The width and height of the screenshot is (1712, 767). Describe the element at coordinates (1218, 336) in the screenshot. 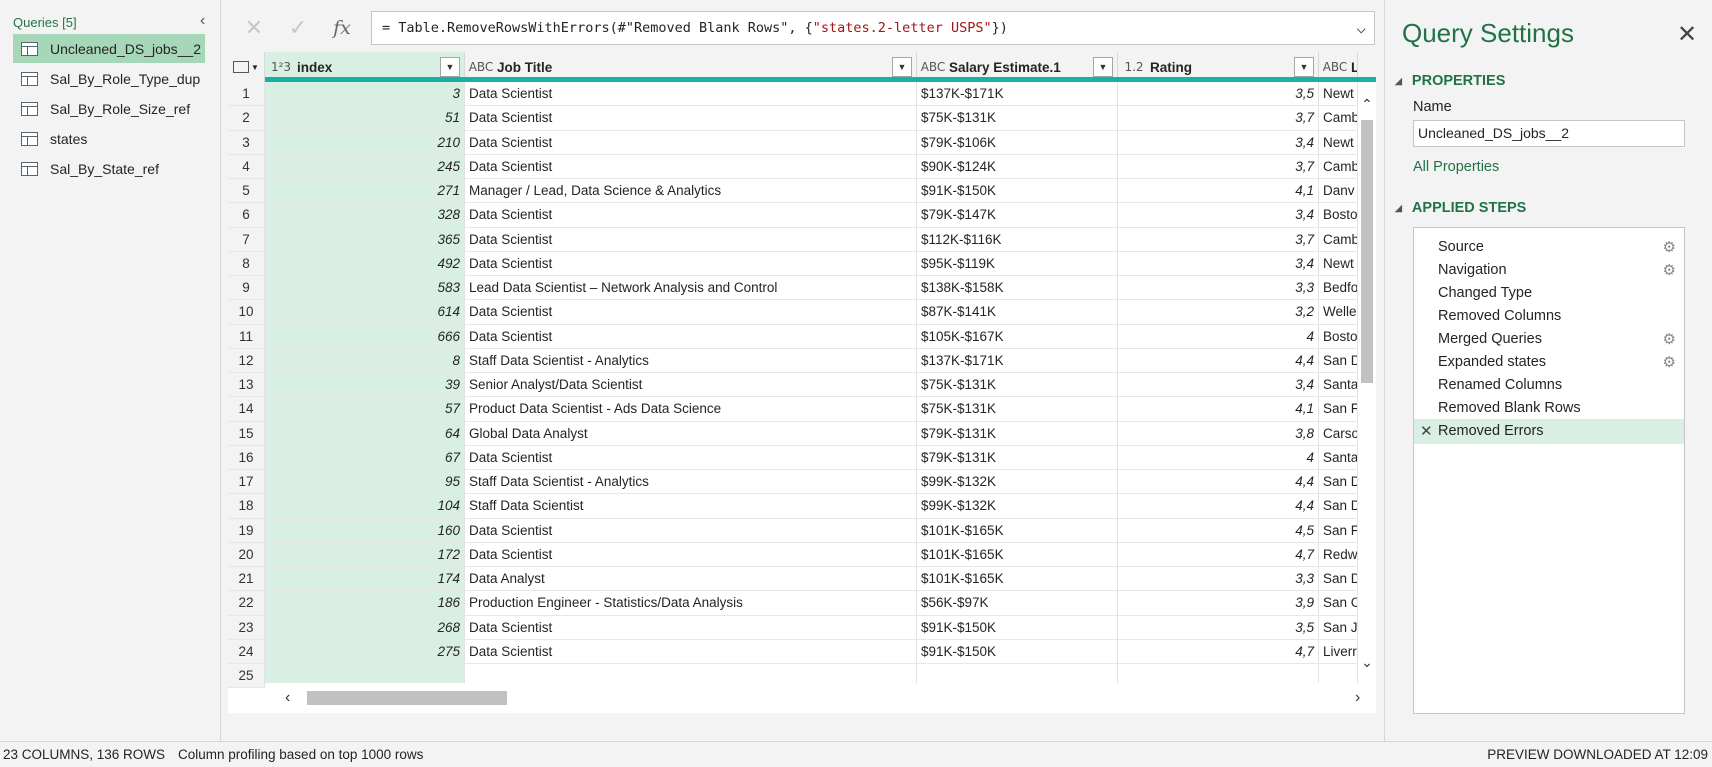

I see `rating-cell: 4` at that location.